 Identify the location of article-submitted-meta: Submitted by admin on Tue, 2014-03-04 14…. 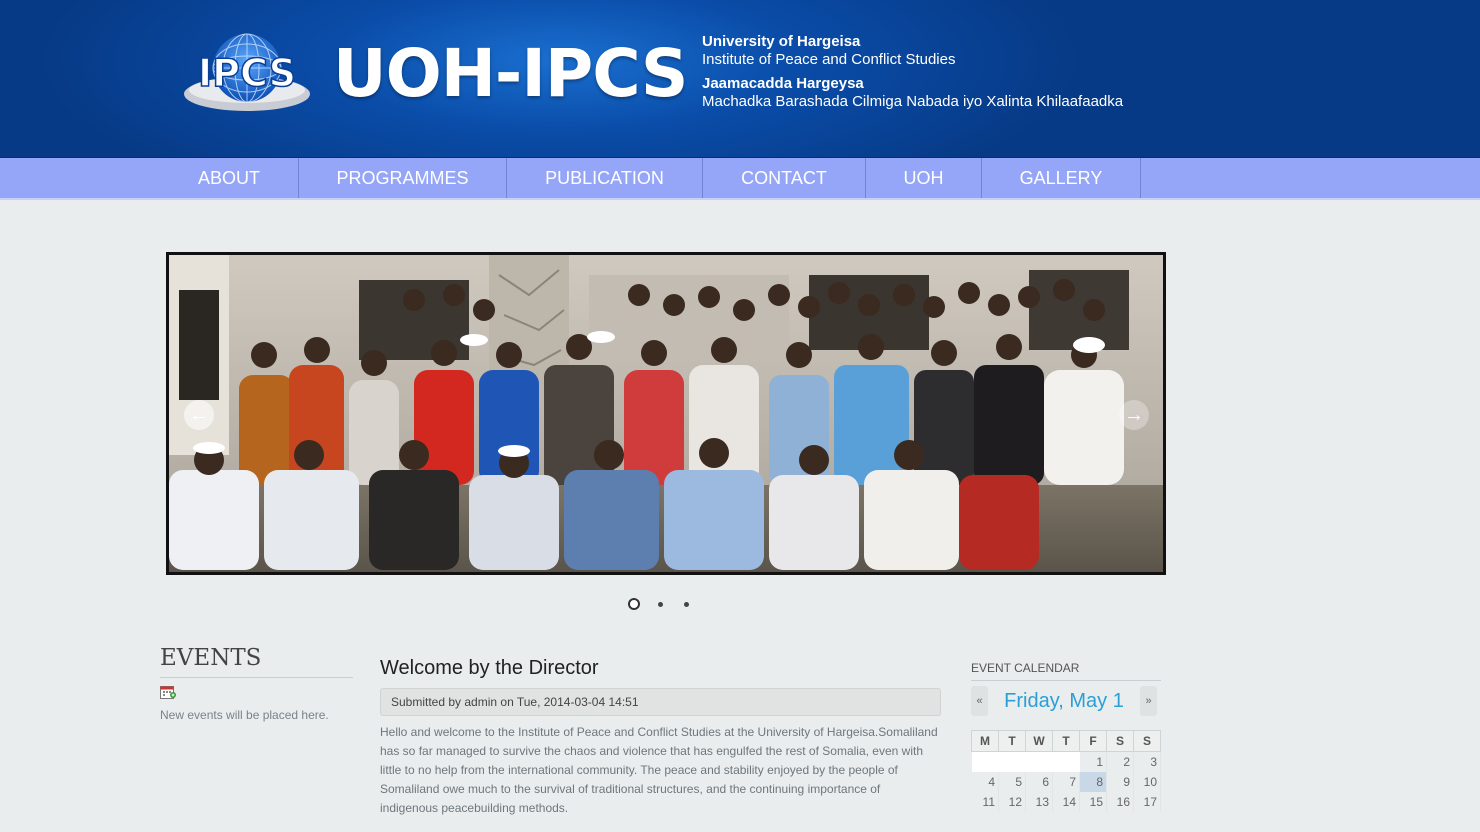
(660, 702).